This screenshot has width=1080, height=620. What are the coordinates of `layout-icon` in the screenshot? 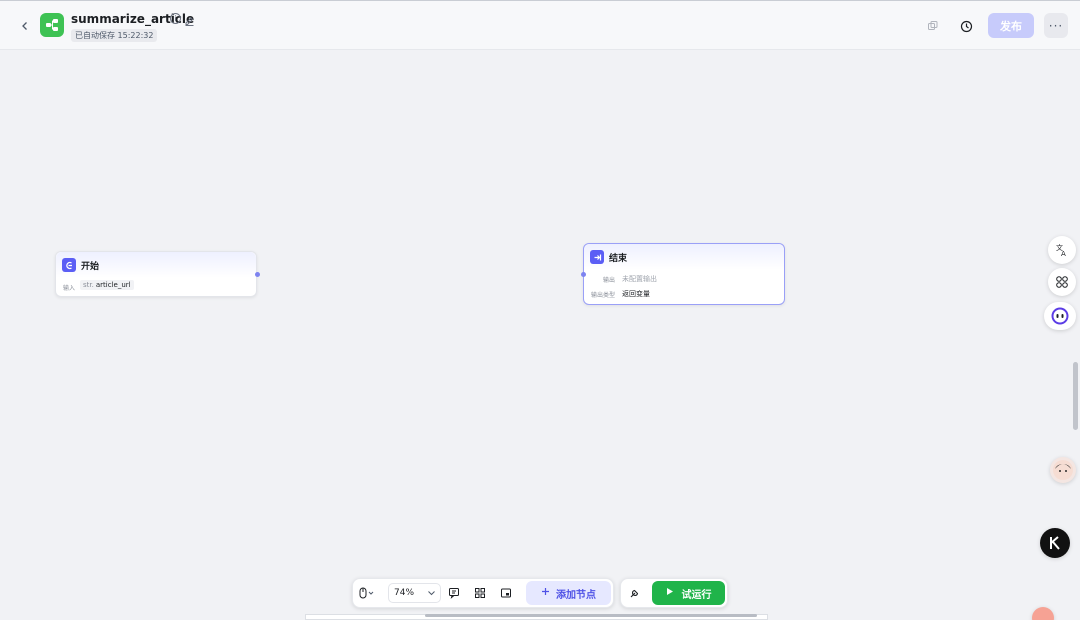 It's located at (480, 593).